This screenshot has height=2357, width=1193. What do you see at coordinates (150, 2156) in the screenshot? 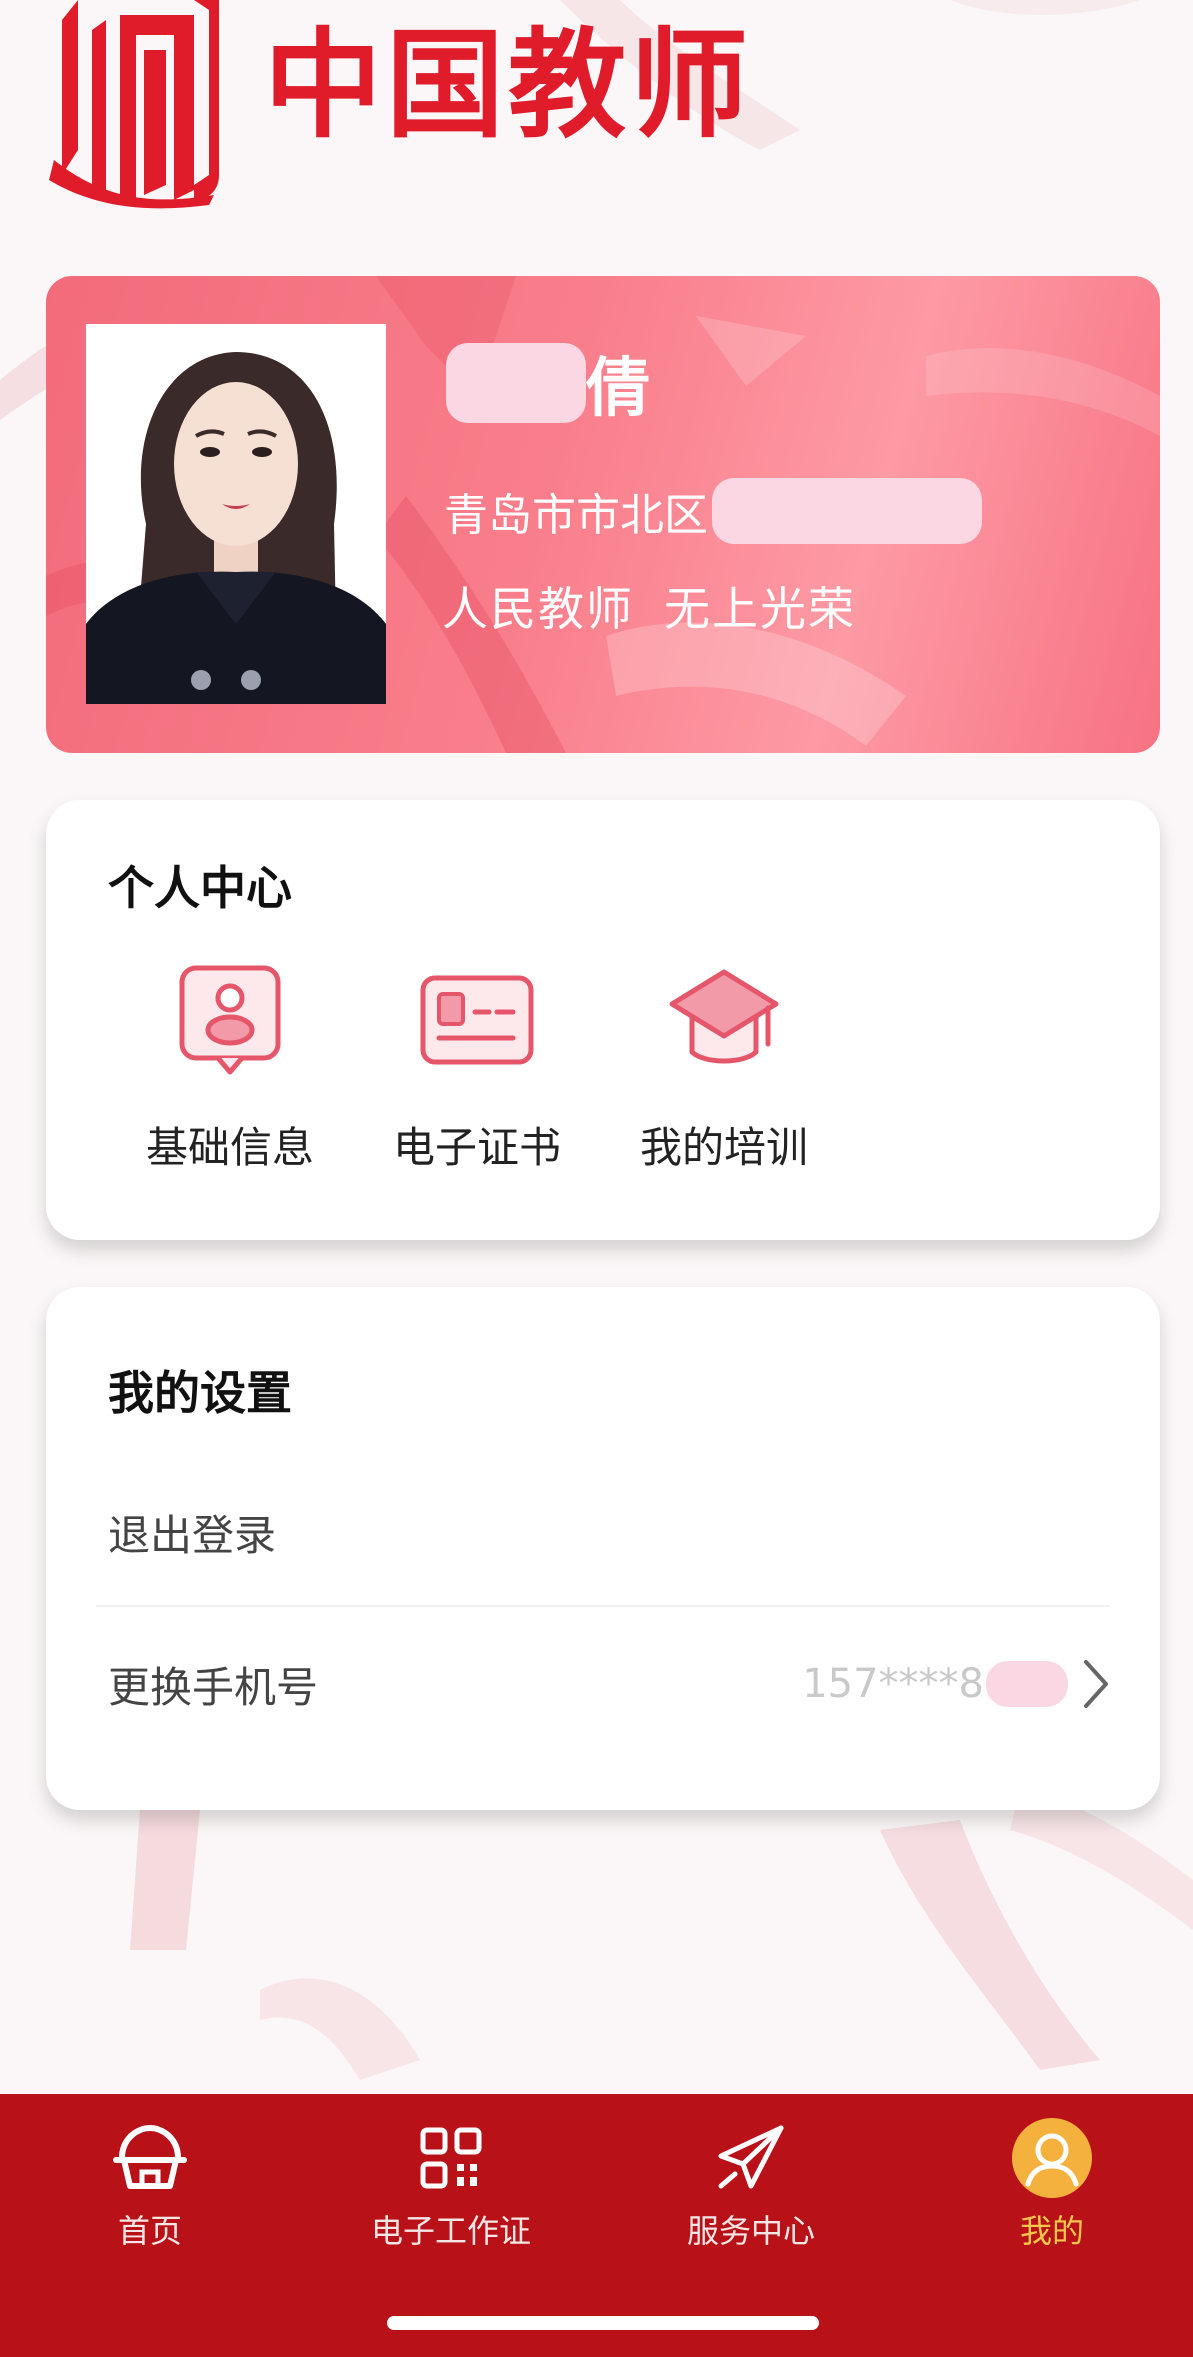
I see `home-icon` at bounding box center [150, 2156].